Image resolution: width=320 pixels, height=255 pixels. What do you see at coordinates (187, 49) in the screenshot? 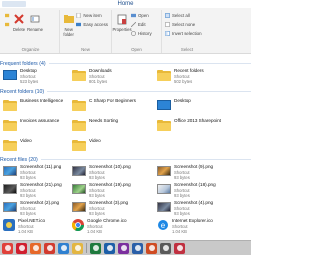
I see `select-group-label: Select` at bounding box center [187, 49].